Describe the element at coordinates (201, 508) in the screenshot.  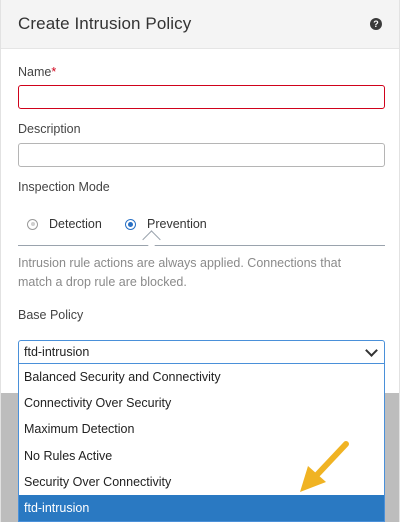
I see `dropdown-option-selected: ftd-intrusion` at that location.